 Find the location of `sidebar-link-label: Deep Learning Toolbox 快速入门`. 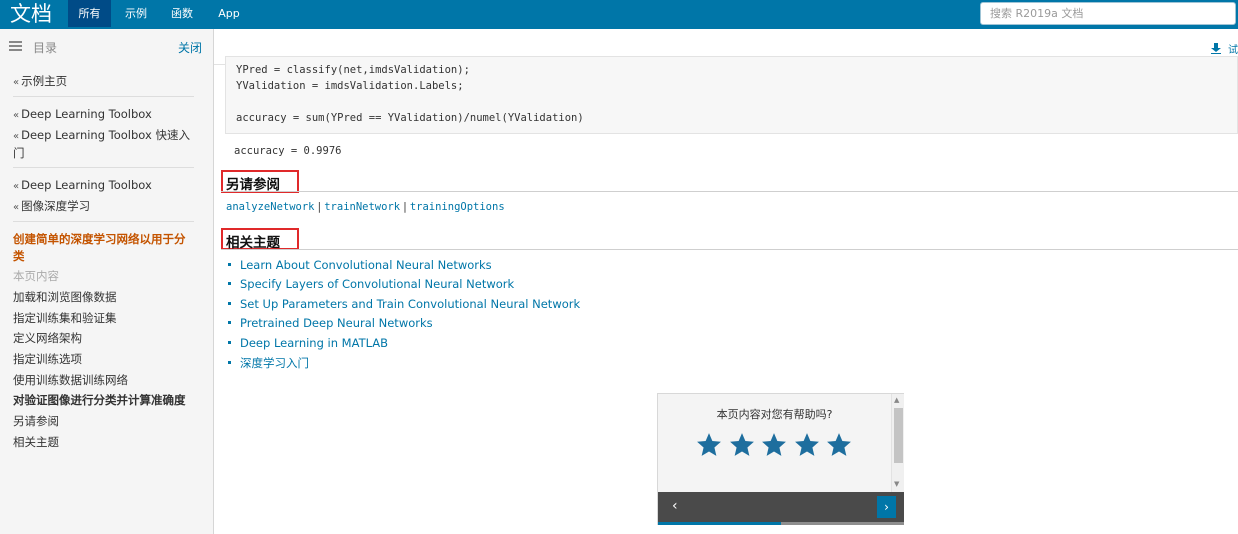

sidebar-link-label: Deep Learning Toolbox 快速入门 is located at coordinates (101, 144).